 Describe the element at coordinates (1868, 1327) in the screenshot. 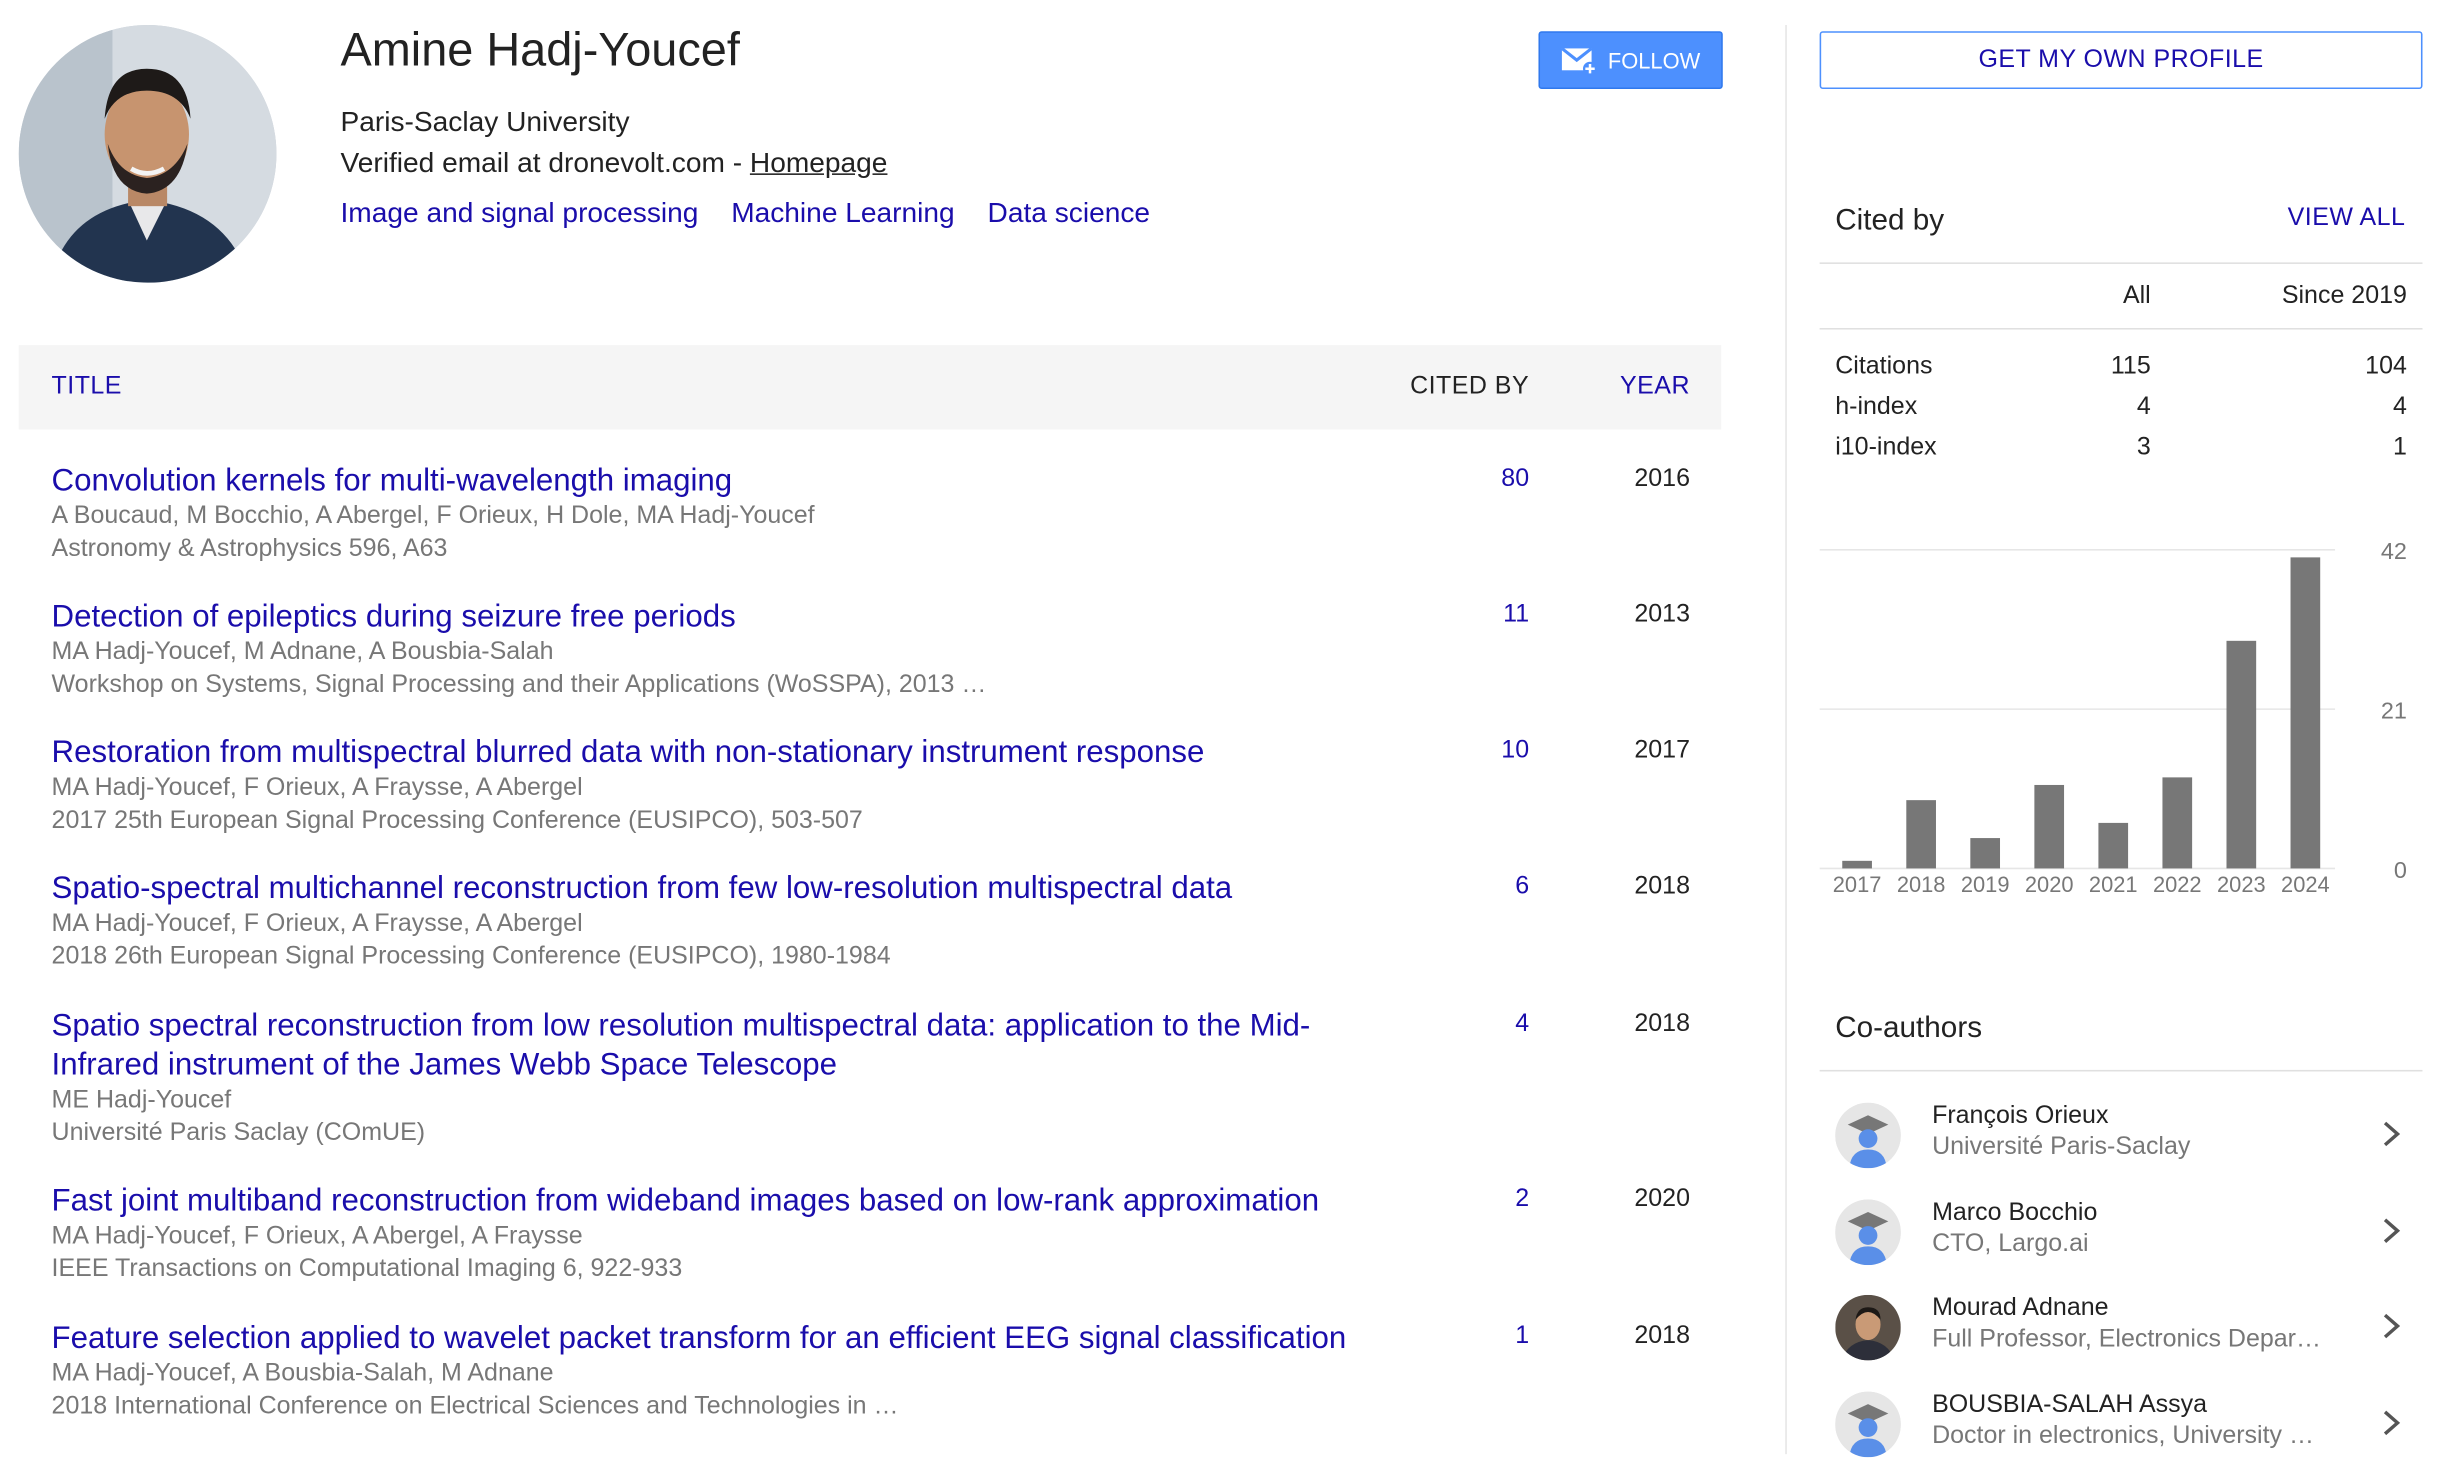

I see `coauthor-photo` at that location.